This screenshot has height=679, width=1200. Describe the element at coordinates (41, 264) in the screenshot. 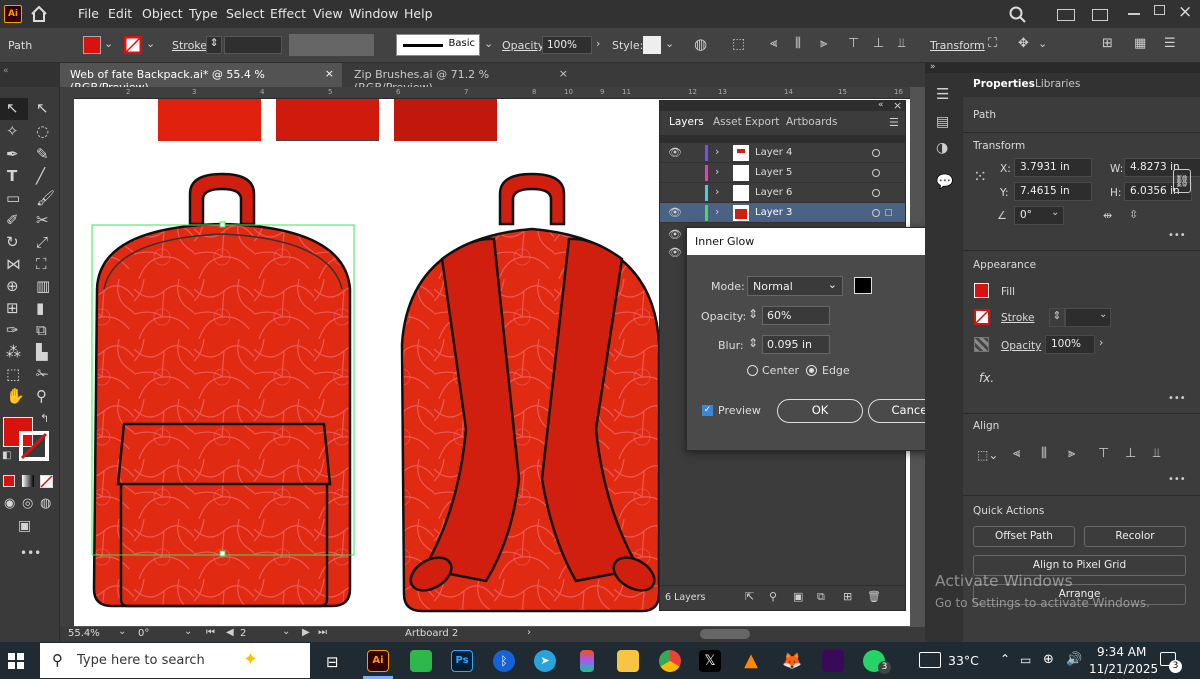

I see `free-transform-tool-icon: ⛶` at that location.